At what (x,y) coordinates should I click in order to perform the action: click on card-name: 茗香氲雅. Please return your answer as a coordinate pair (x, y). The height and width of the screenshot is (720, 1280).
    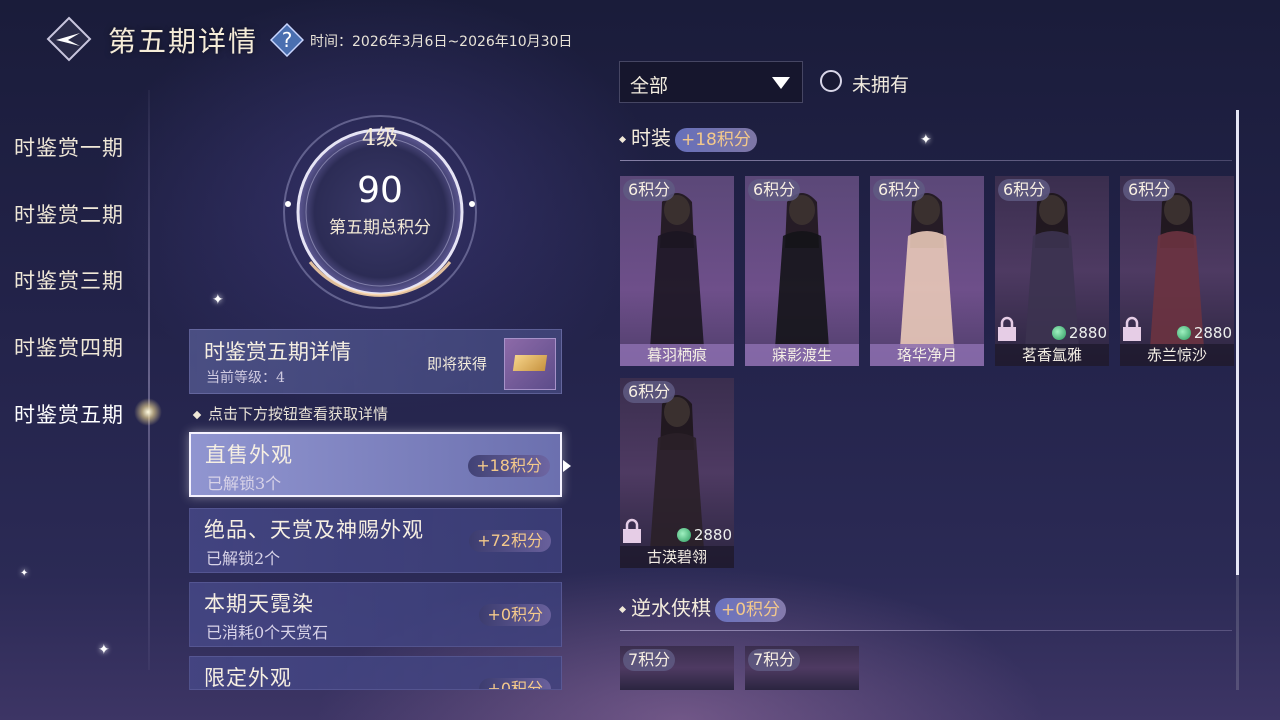
    Looking at the image, I should click on (1052, 355).